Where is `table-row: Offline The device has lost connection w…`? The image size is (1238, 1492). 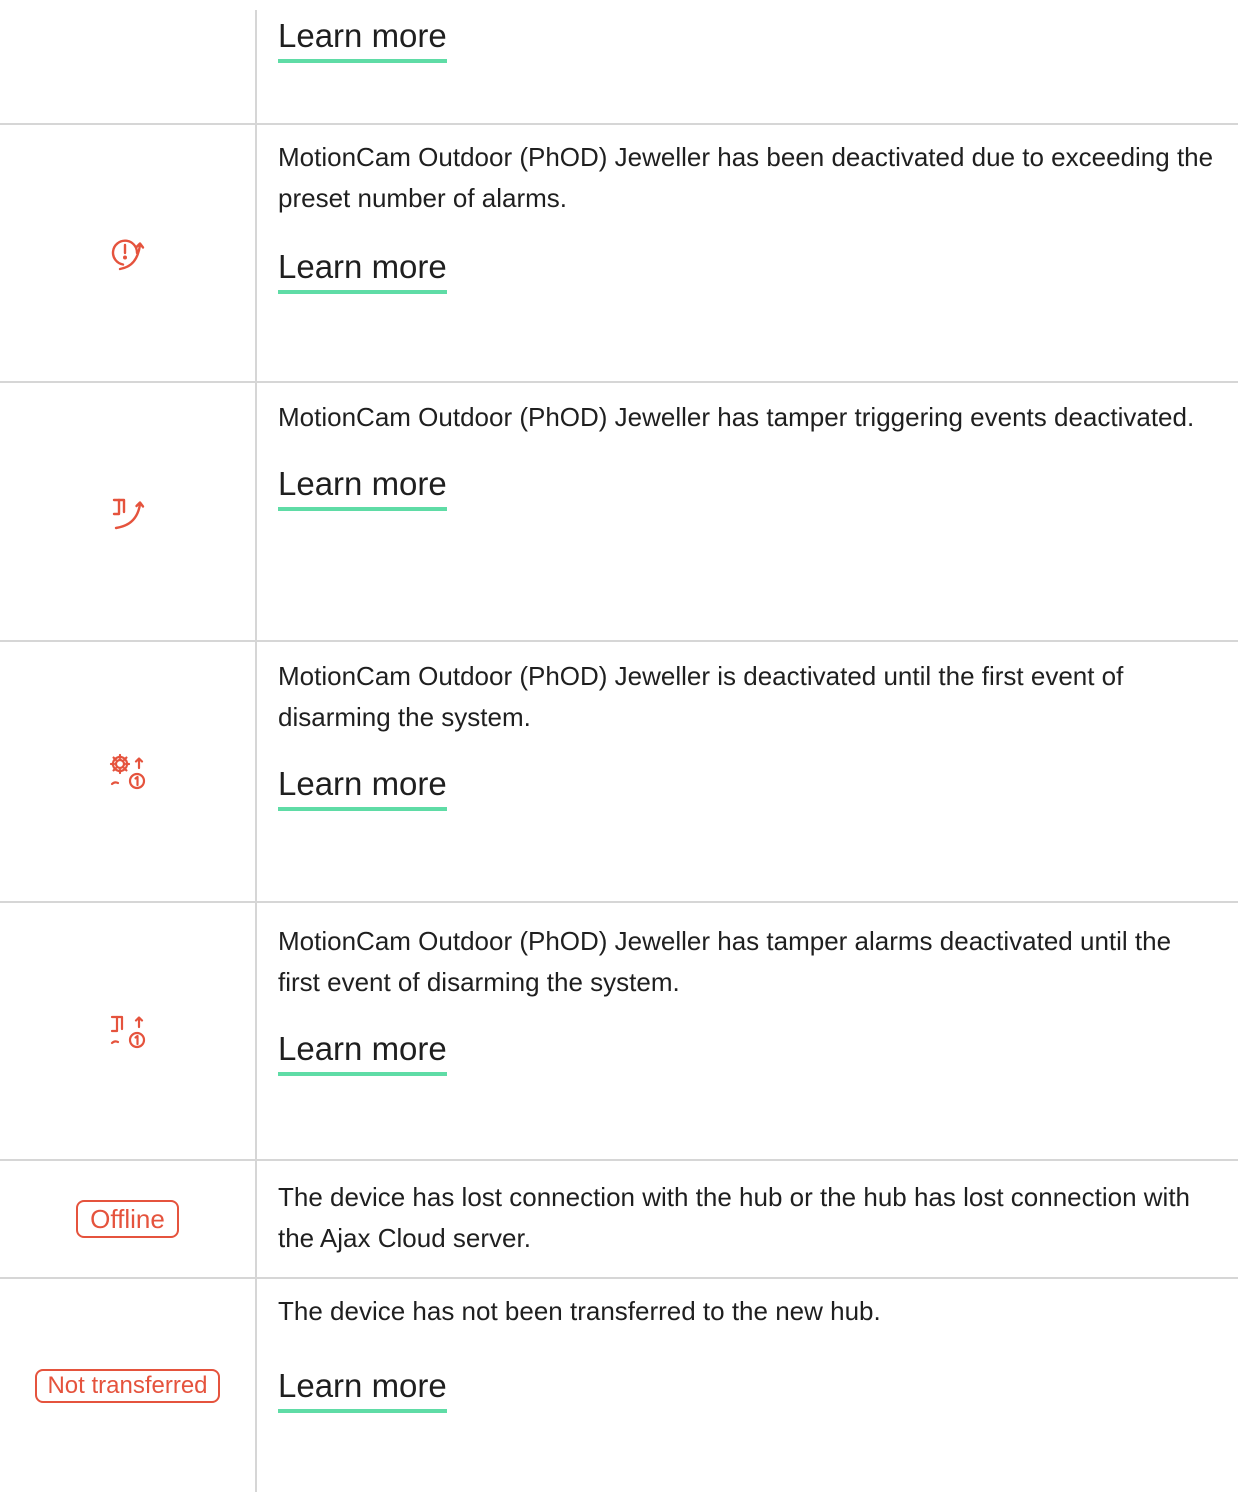
table-row: Offline The device has lost connection w… is located at coordinates (619, 1219).